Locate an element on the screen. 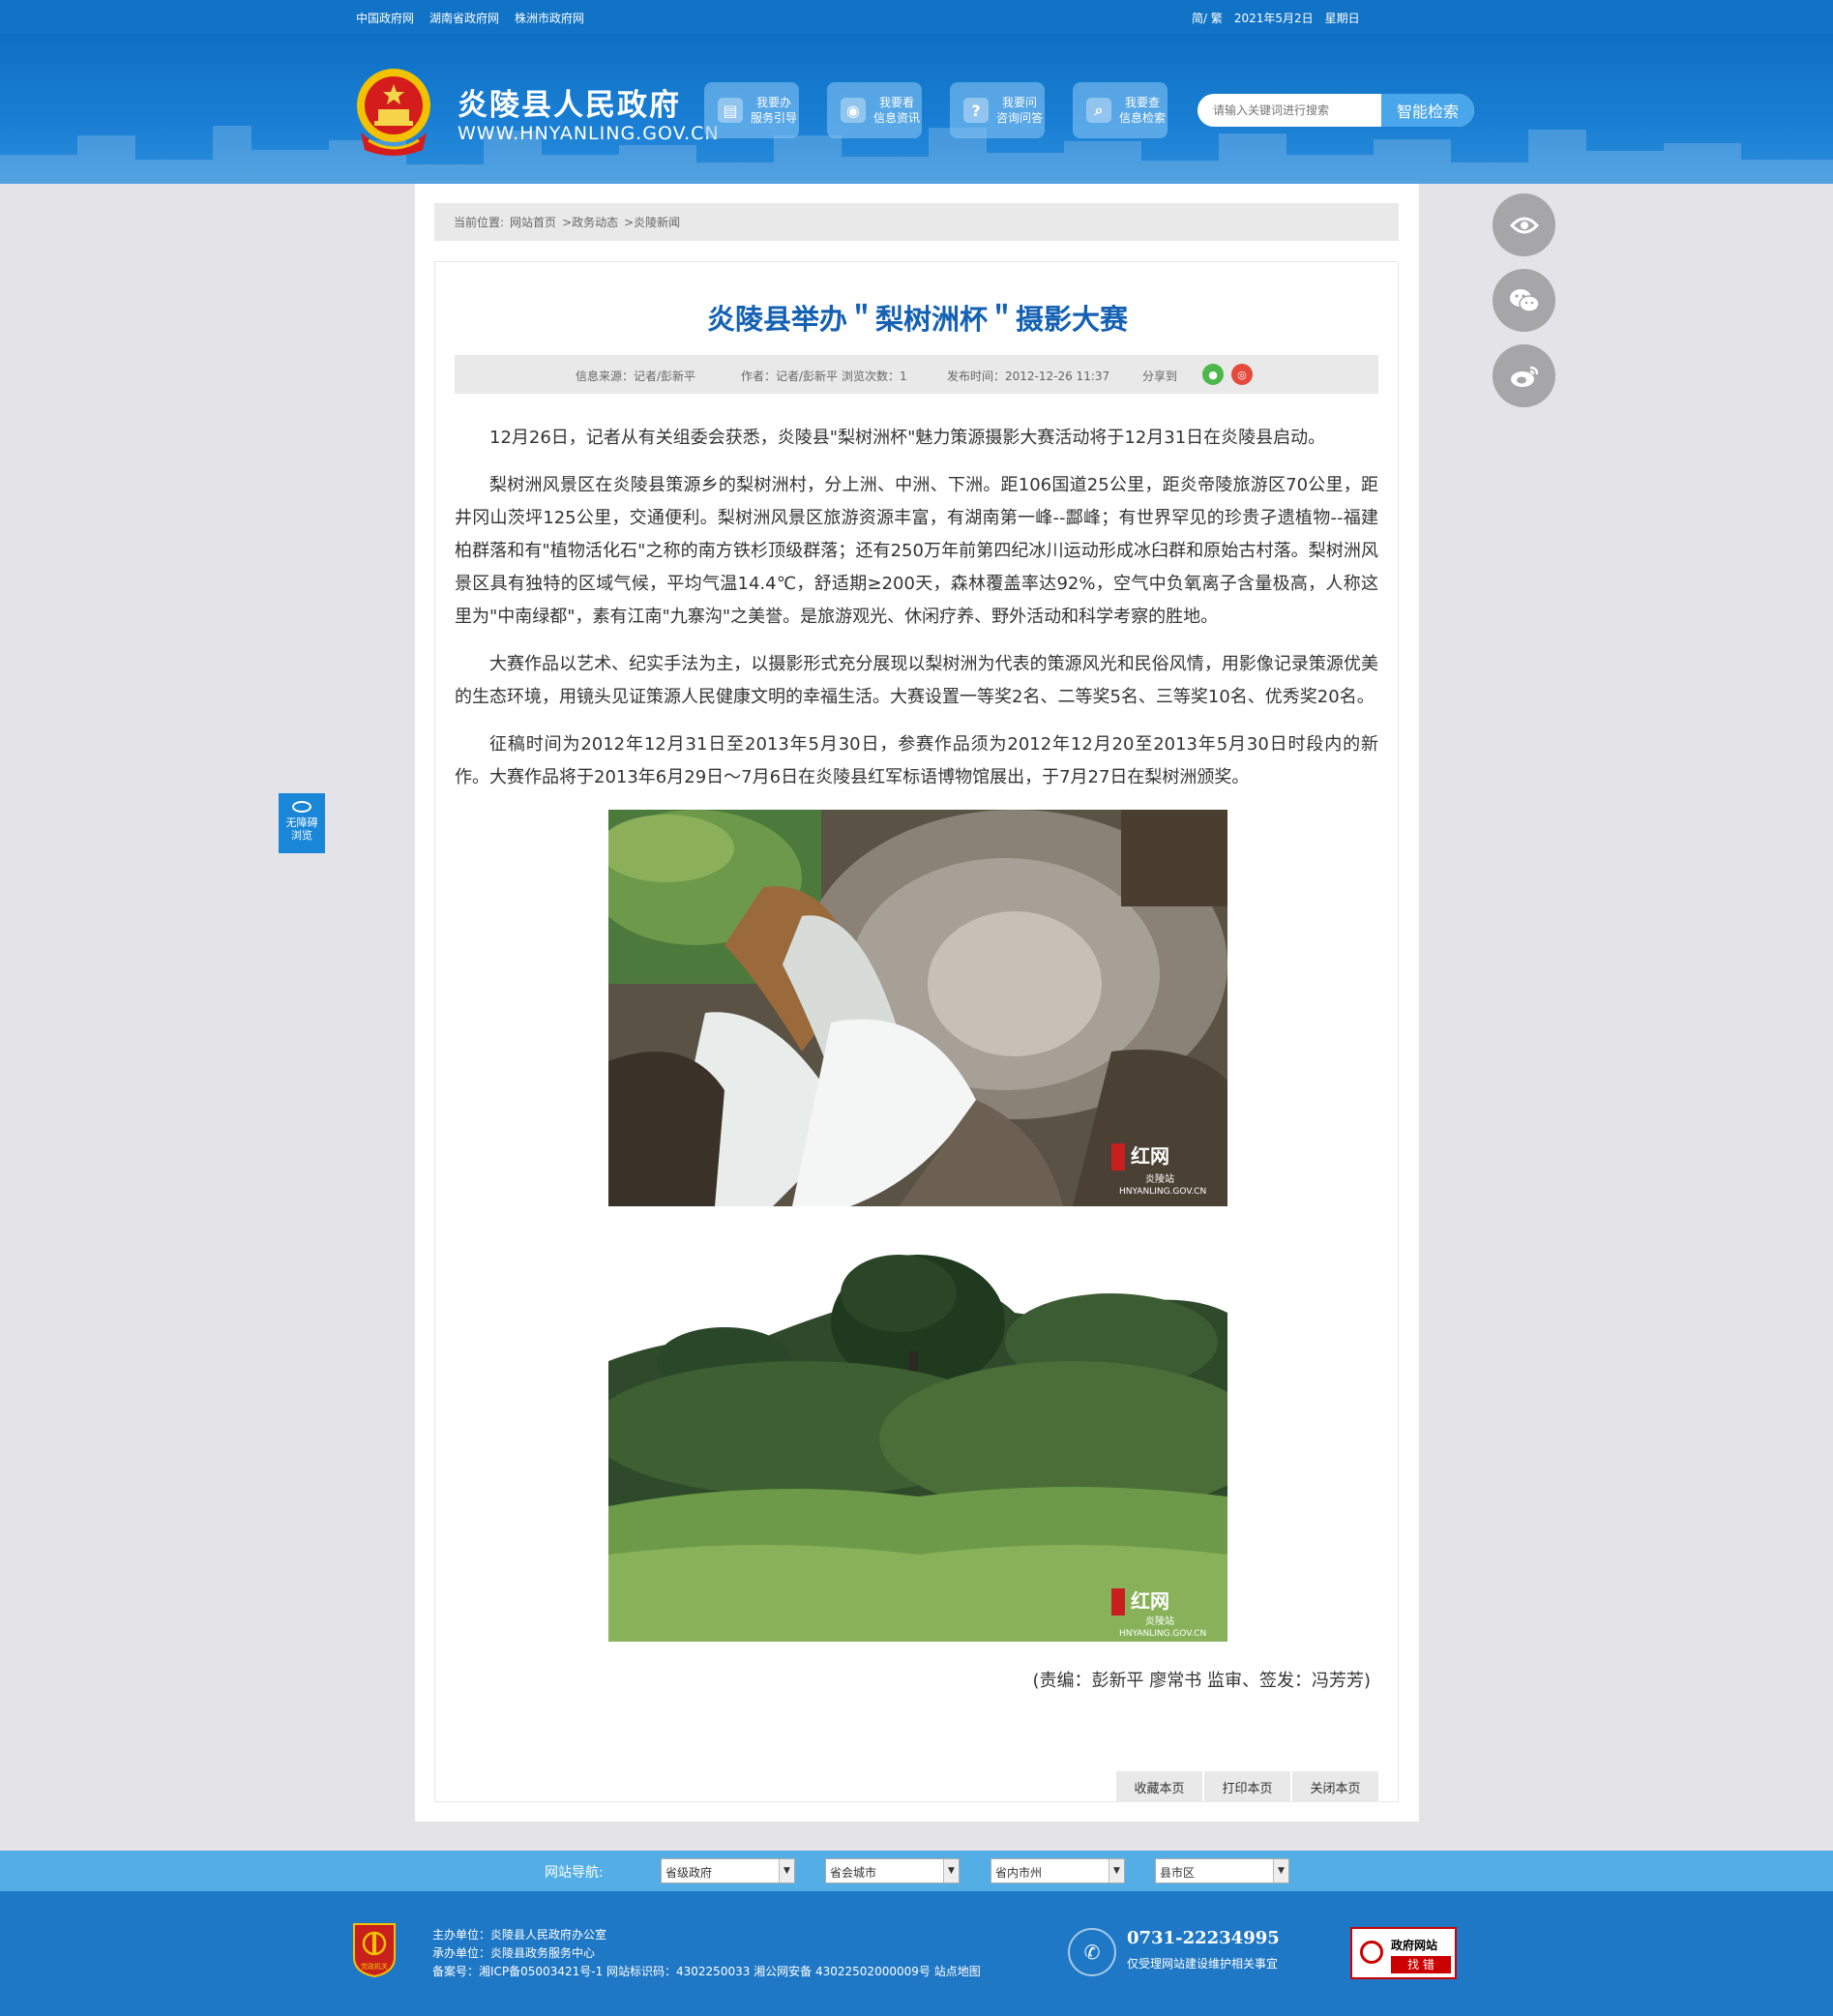  accessibility-button: 无障碍 浏览 is located at coordinates (302, 823).